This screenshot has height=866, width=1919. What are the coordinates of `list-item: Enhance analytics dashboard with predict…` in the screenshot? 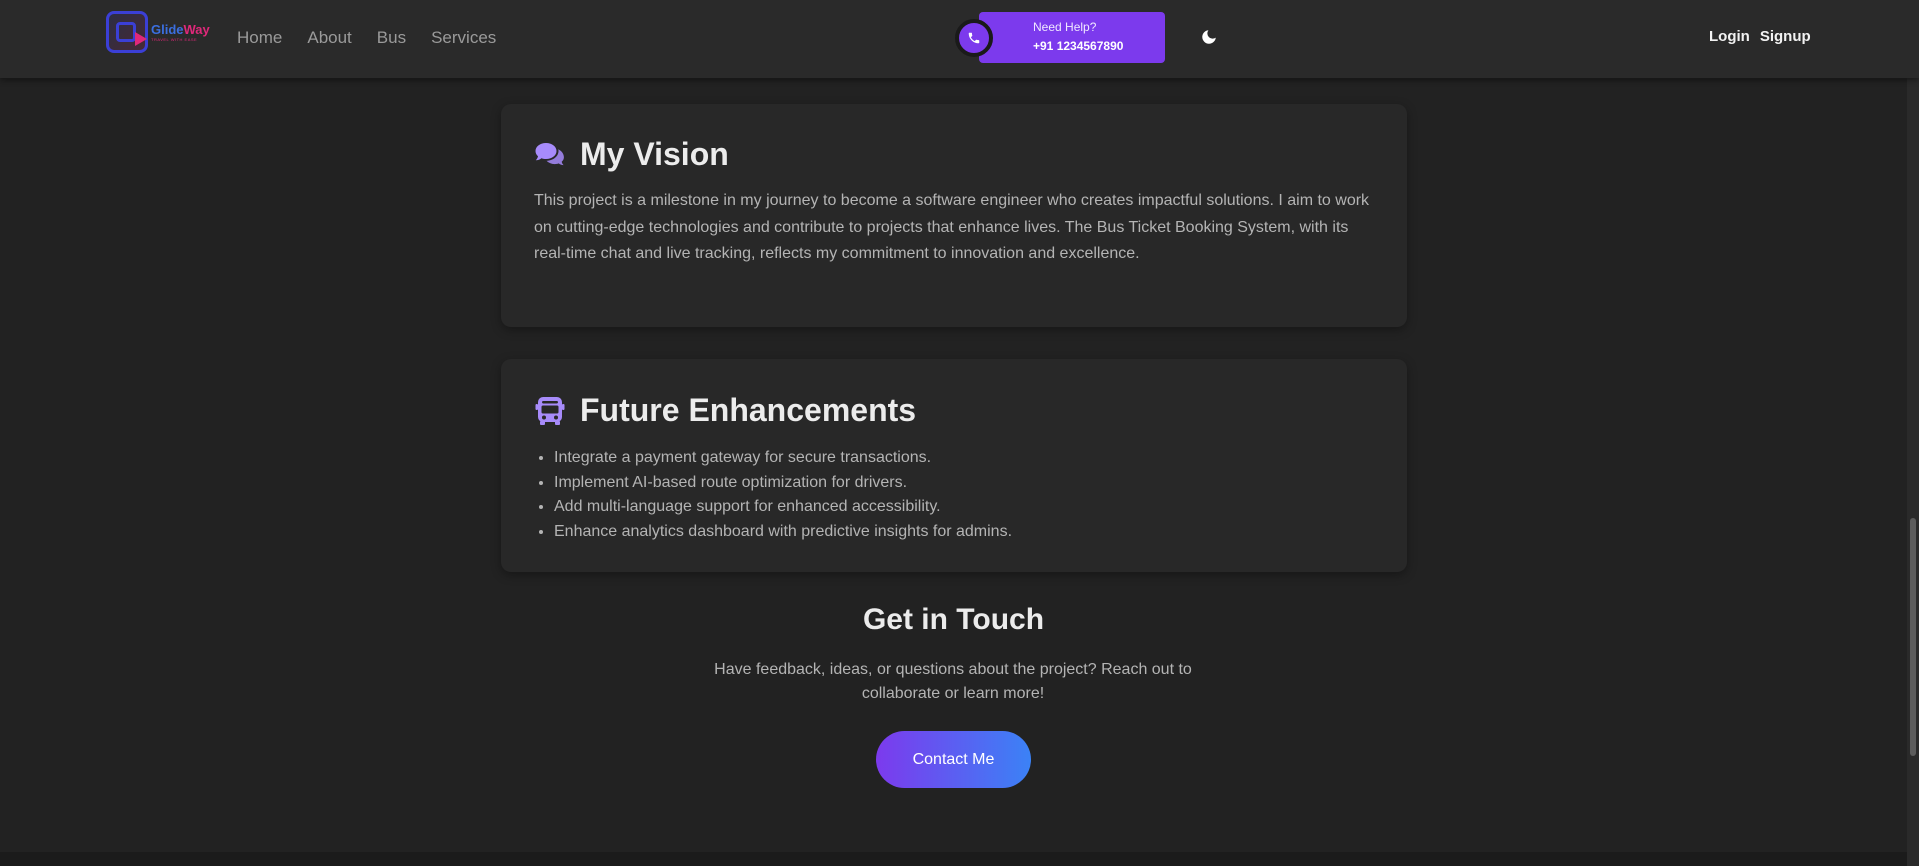 It's located at (969, 532).